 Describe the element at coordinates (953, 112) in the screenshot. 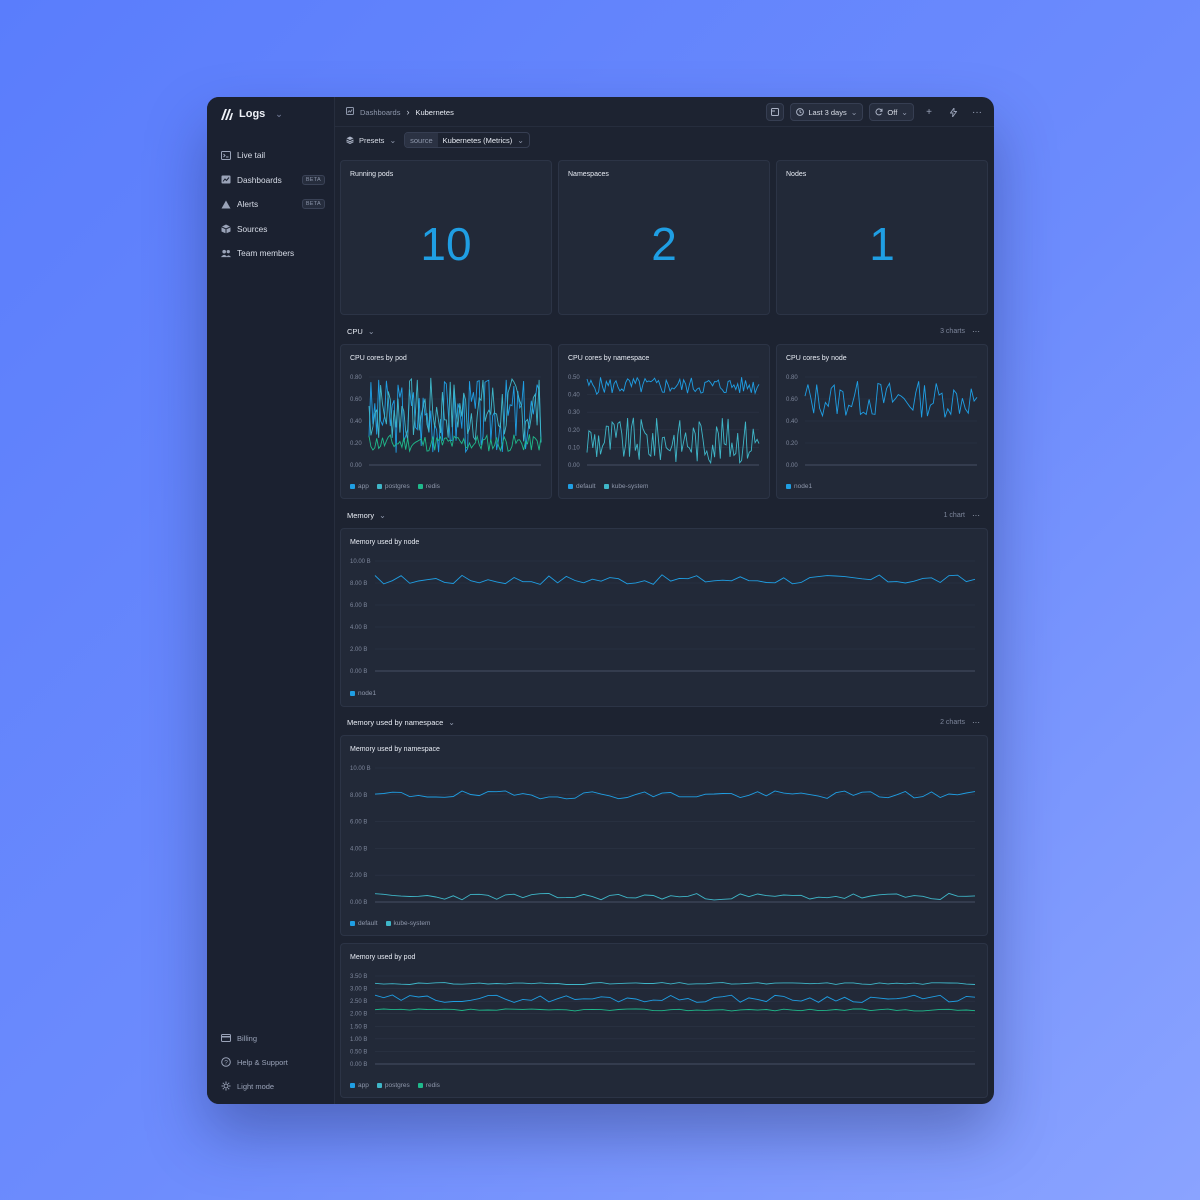

I see `lightning-icon` at that location.